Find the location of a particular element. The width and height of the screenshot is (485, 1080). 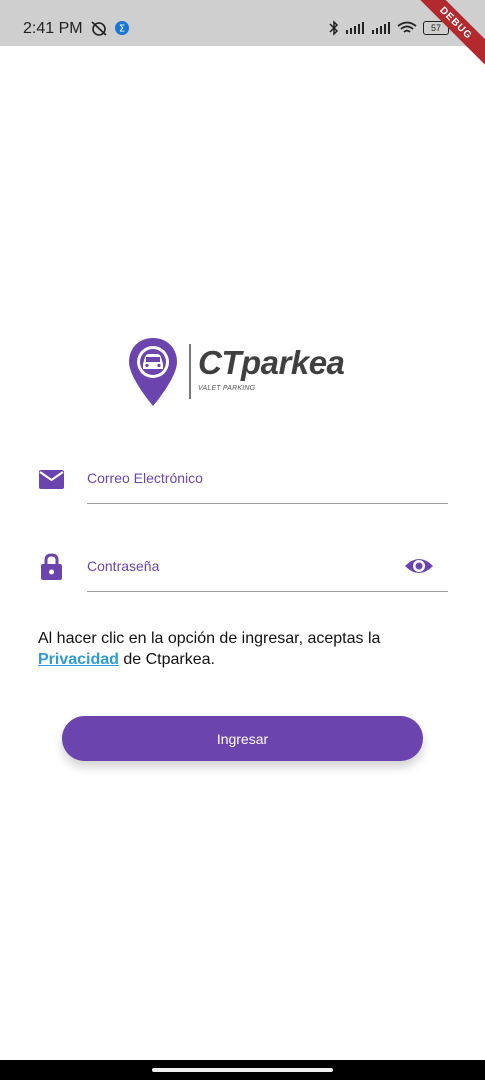

email-field: Correo Electrónico is located at coordinates (242, 481).